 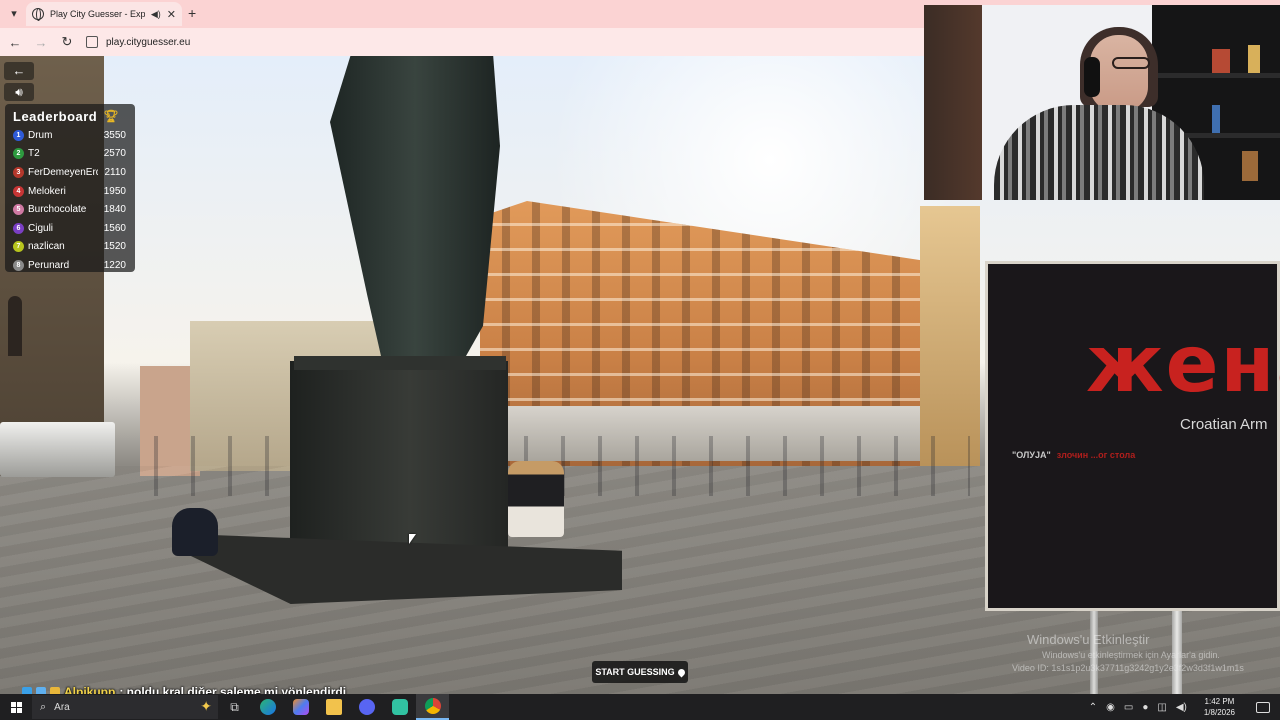 I want to click on player-name: Ciguli, so click(x=41, y=228).